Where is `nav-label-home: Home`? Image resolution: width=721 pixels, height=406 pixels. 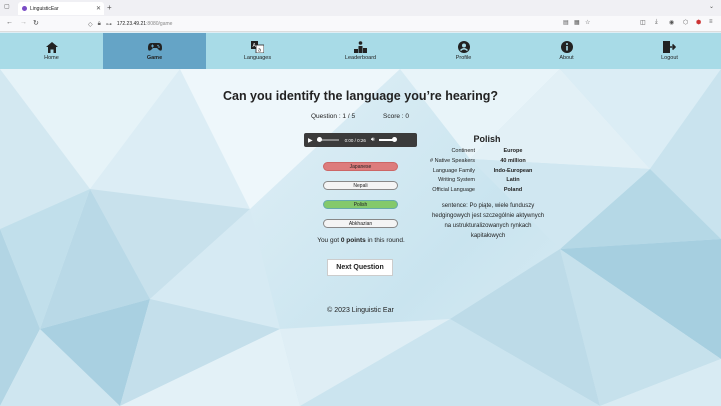 nav-label-home: Home is located at coordinates (51, 58).